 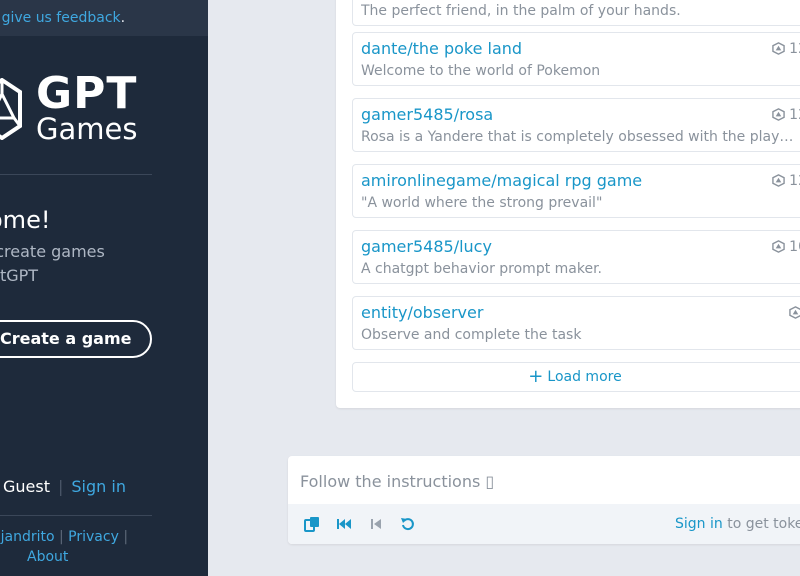 I want to click on game-description: Welcome to the world of Pokemon, so click(x=481, y=71).